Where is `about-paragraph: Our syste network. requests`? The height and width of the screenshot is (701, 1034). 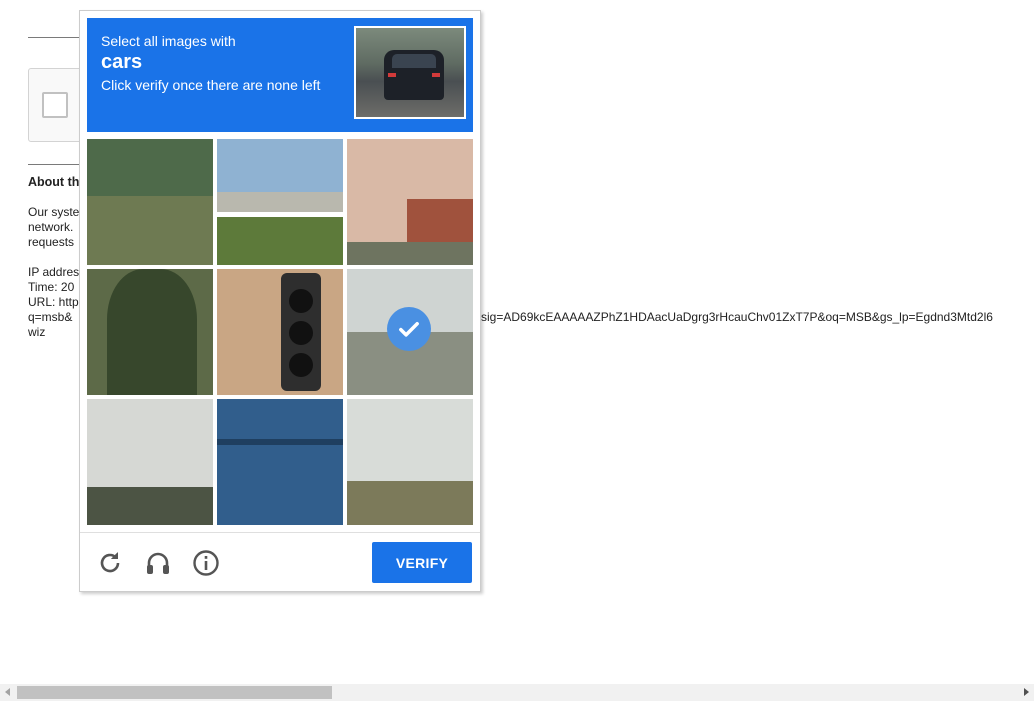 about-paragraph: Our syste network. requests is located at coordinates (53, 227).